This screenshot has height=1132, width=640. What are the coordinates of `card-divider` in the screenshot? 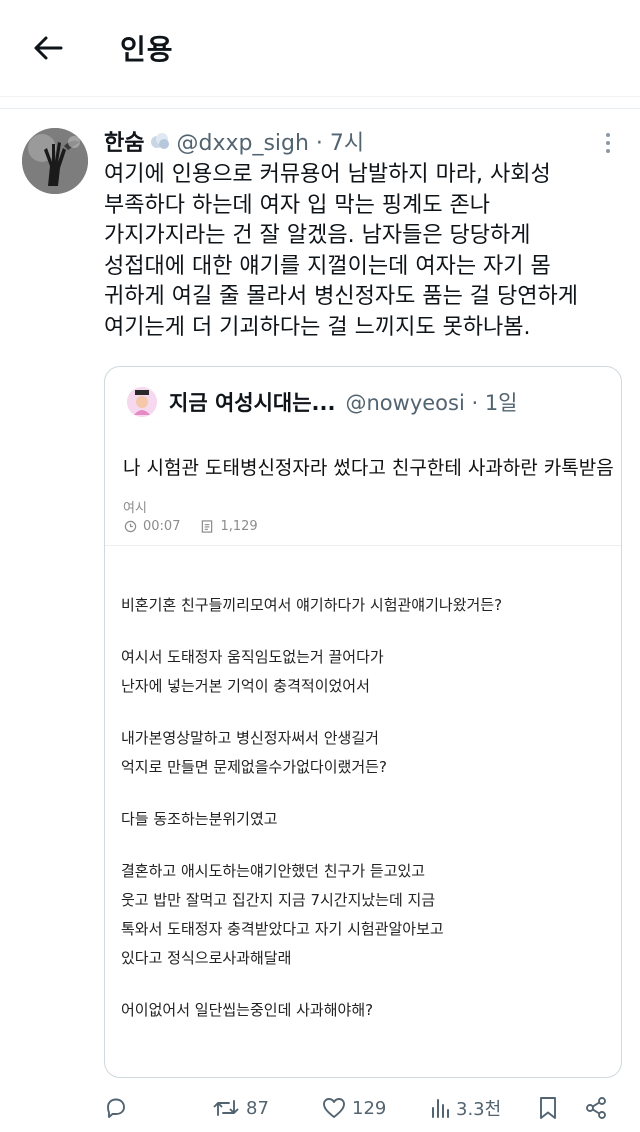 It's located at (363, 545).